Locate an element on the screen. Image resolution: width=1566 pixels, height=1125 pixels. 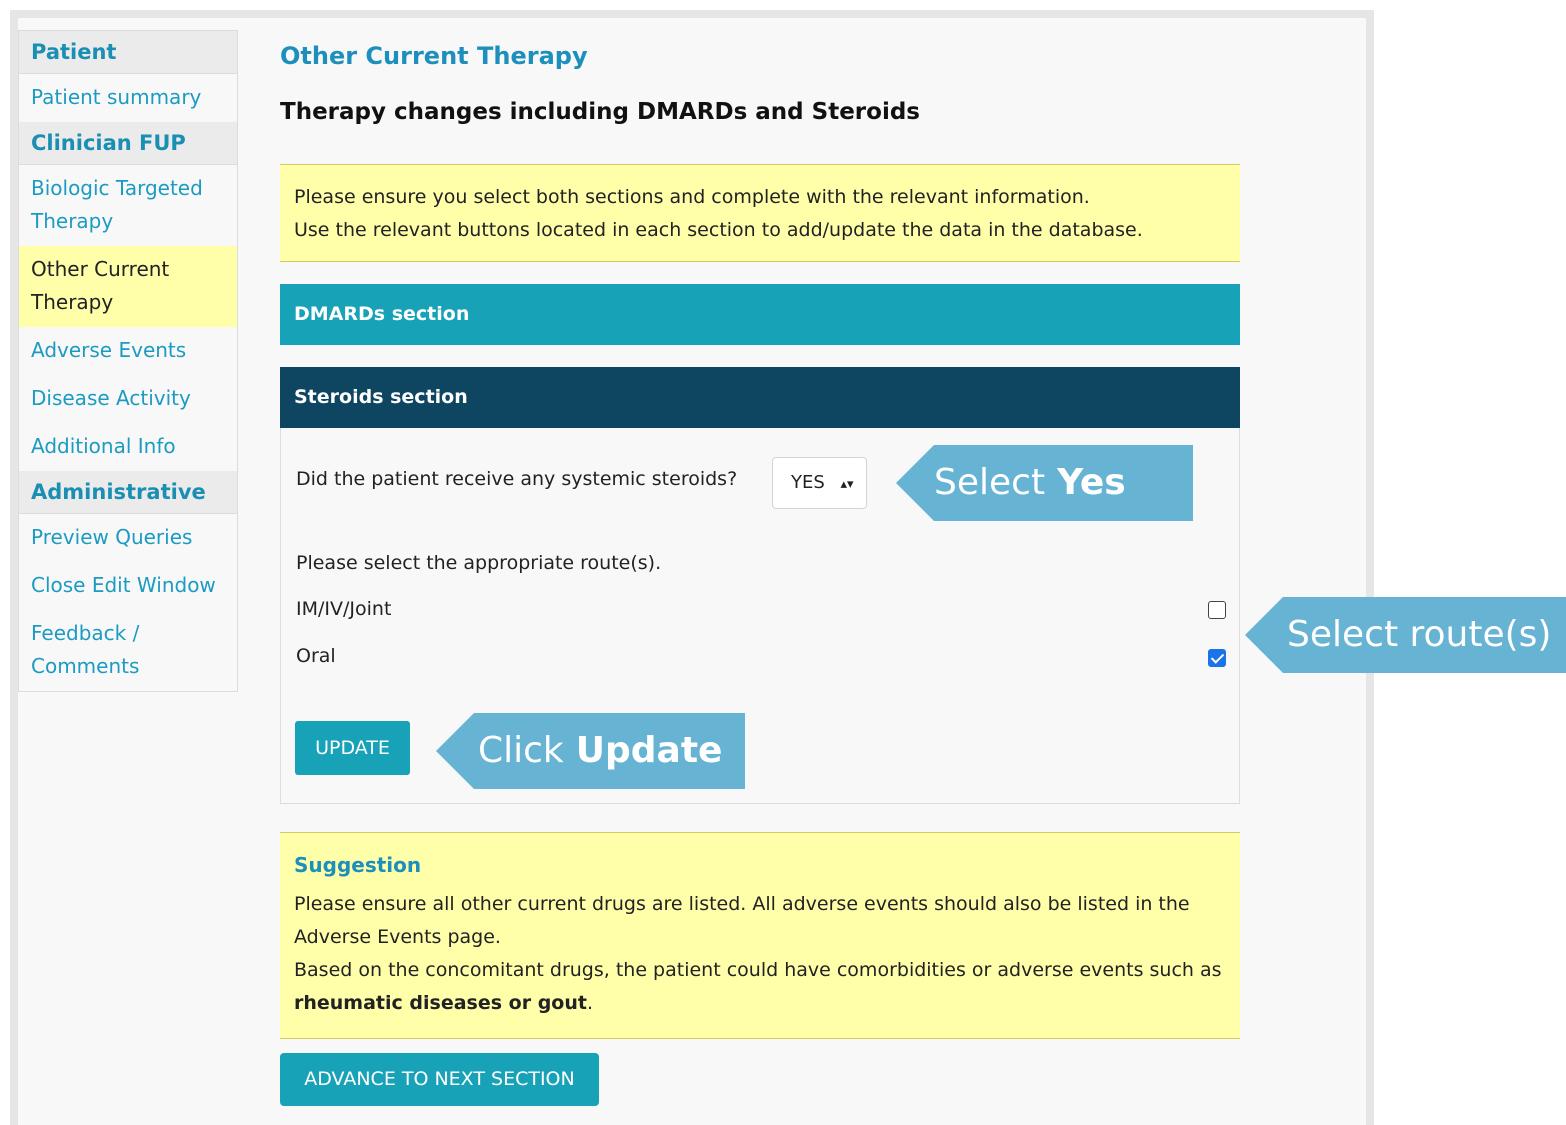
steroid-select: YES ▴▾ is located at coordinates (819, 483).